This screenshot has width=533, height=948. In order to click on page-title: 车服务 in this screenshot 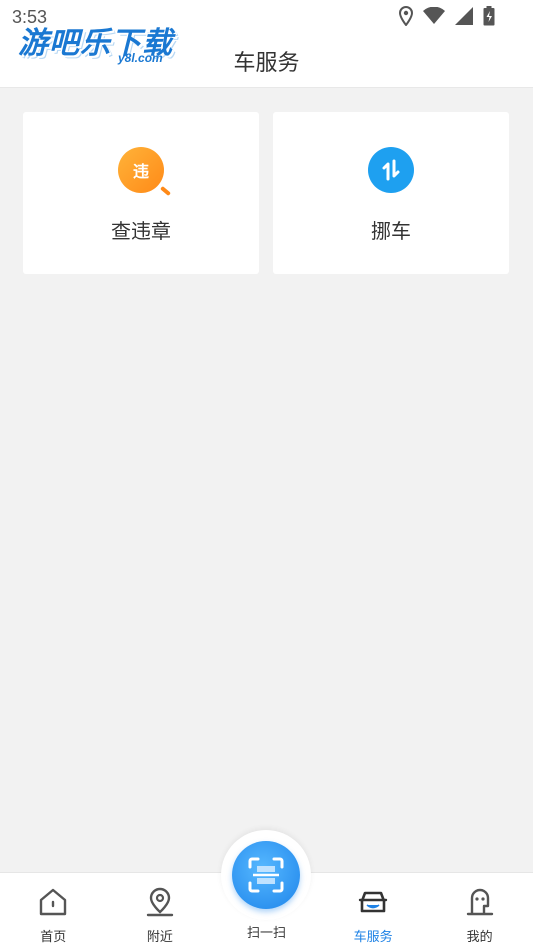, I will do `click(266, 63)`.